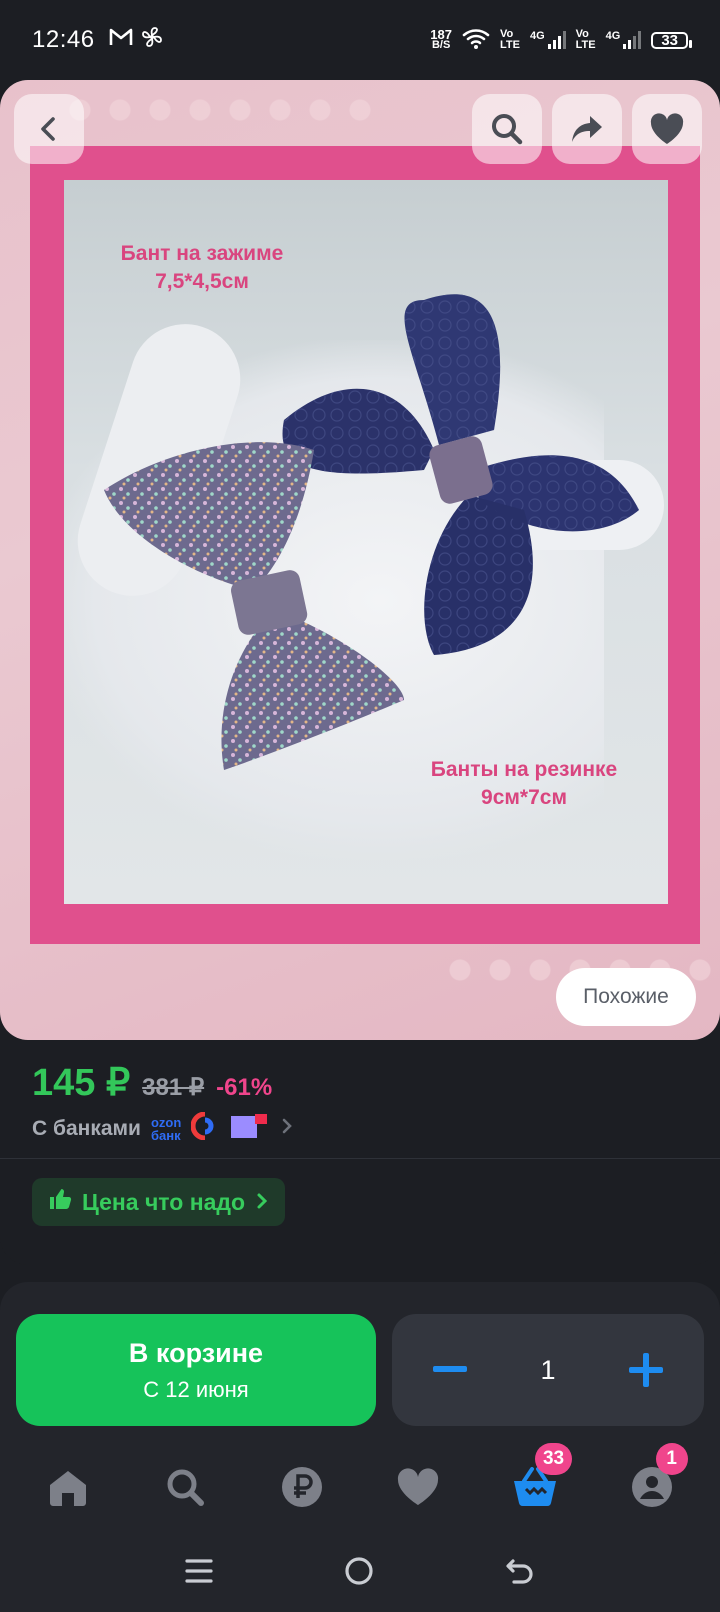 The height and width of the screenshot is (1612, 720). I want to click on share-button, so click(587, 129).